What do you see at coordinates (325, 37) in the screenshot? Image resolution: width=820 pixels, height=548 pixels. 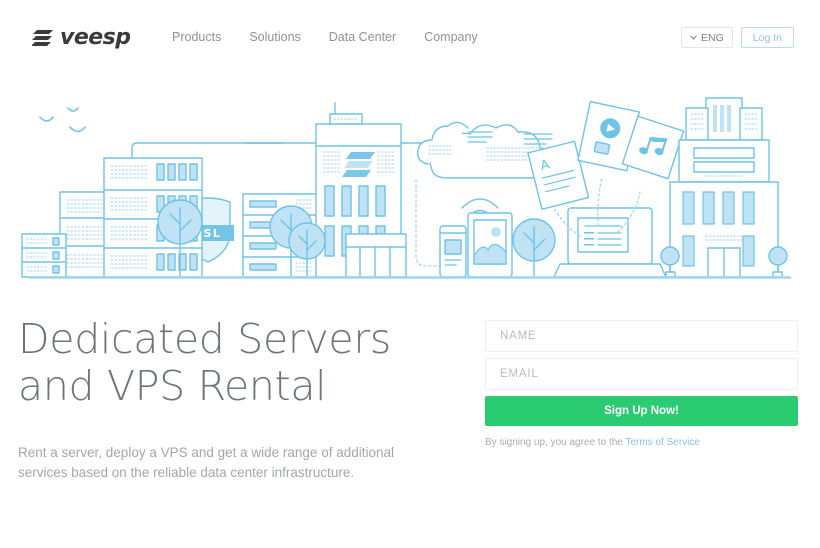 I see `main-nav: Products Solutions Data Center Company` at bounding box center [325, 37].